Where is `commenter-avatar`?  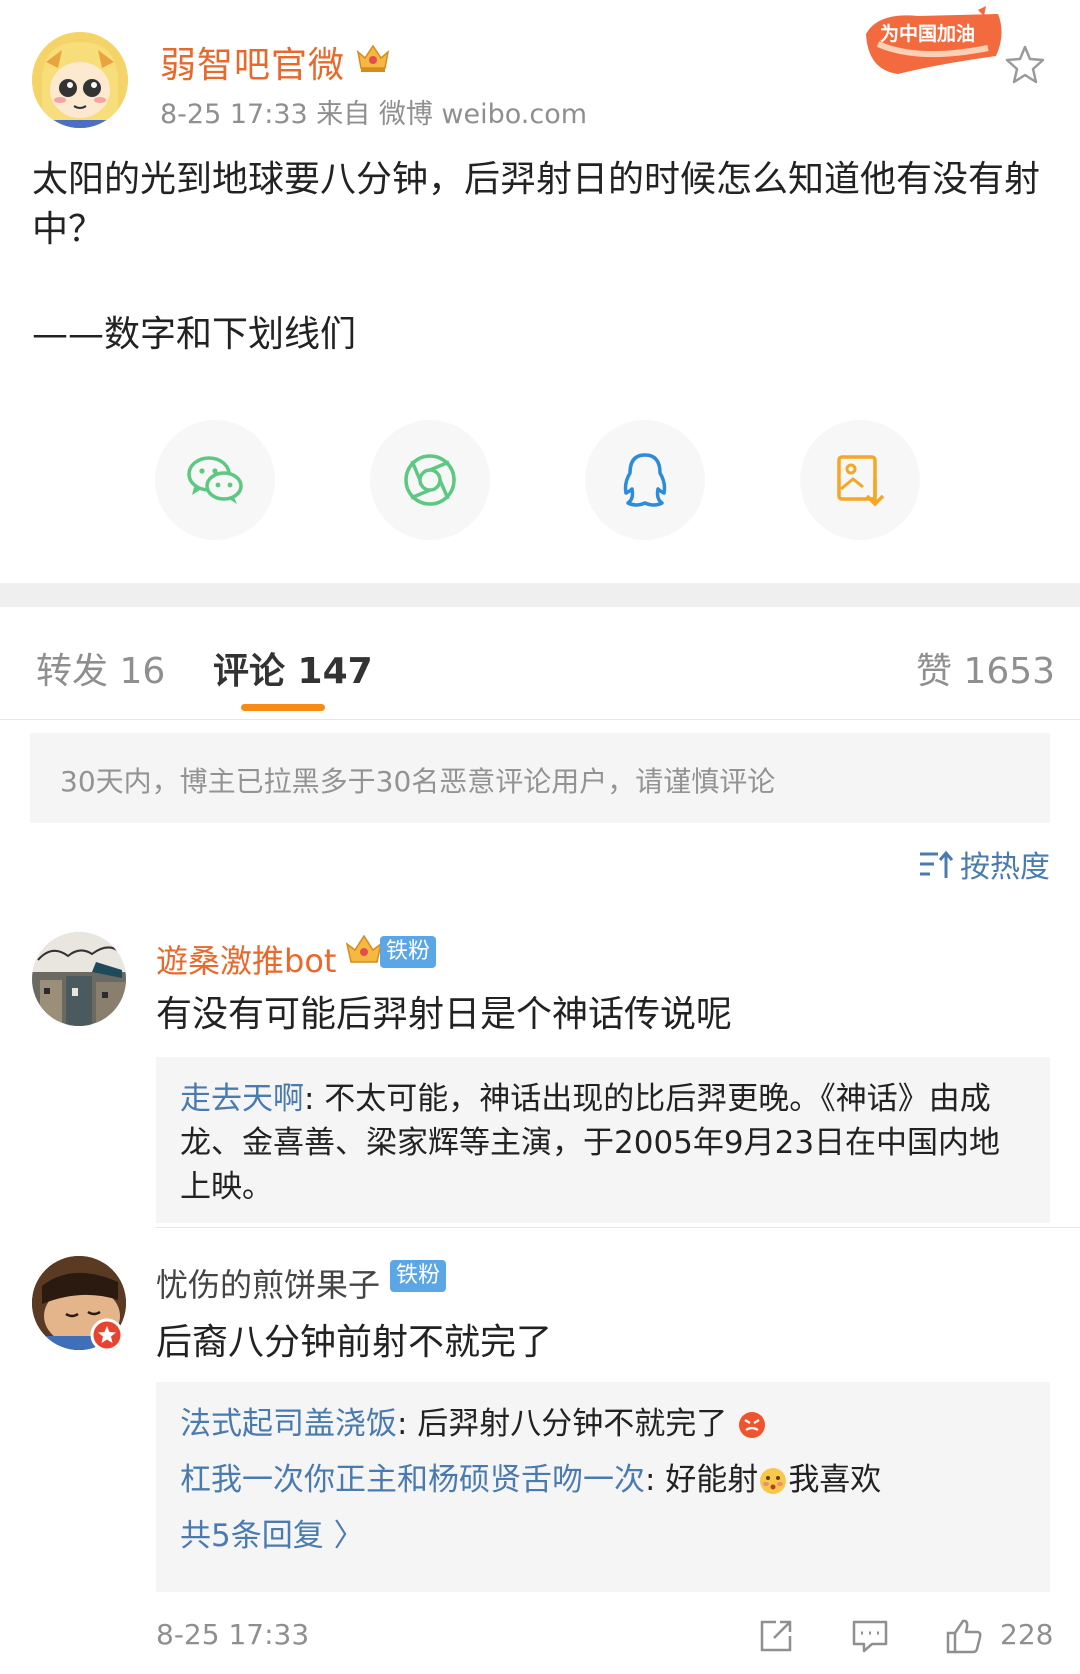
commenter-avatar is located at coordinates (79, 979).